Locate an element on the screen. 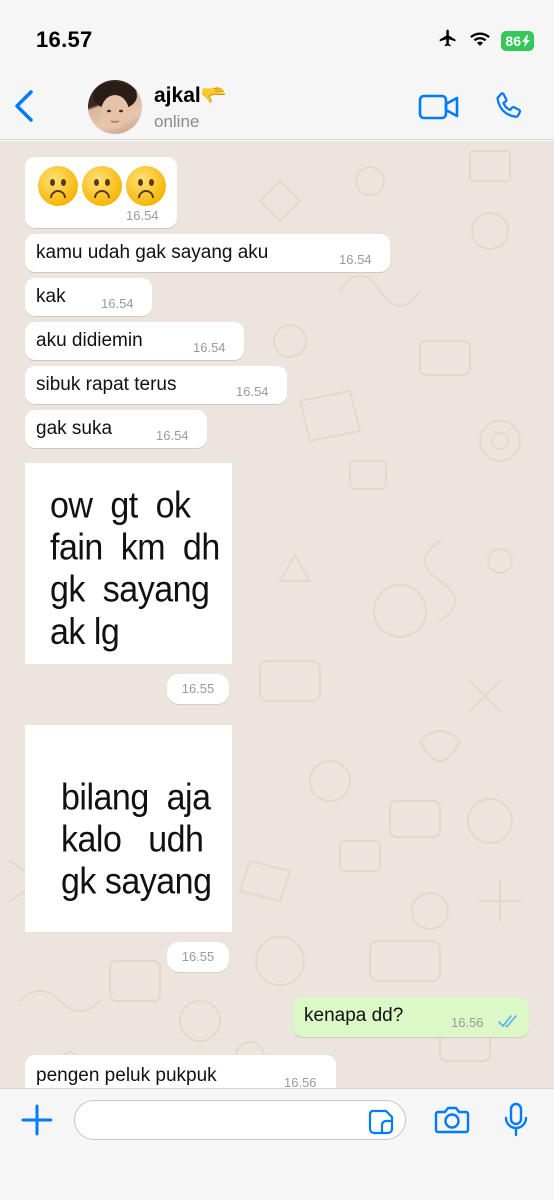 The image size is (554, 1200). image-caption-text: ow gt ok fain km dh gk sayang ak lg is located at coordinates (135, 569).